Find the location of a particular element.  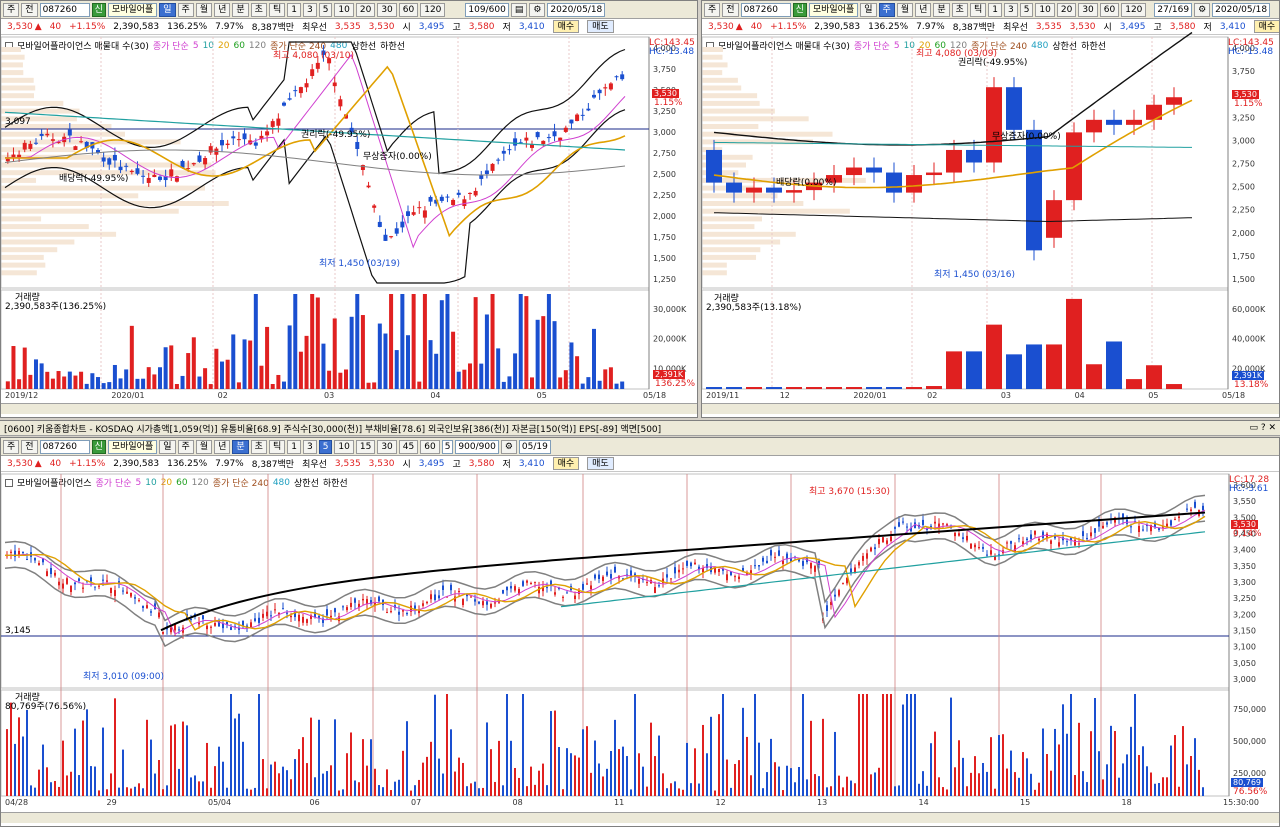

window-controls-icon: ▭ ? ✕ is located at coordinates (1262, 428).